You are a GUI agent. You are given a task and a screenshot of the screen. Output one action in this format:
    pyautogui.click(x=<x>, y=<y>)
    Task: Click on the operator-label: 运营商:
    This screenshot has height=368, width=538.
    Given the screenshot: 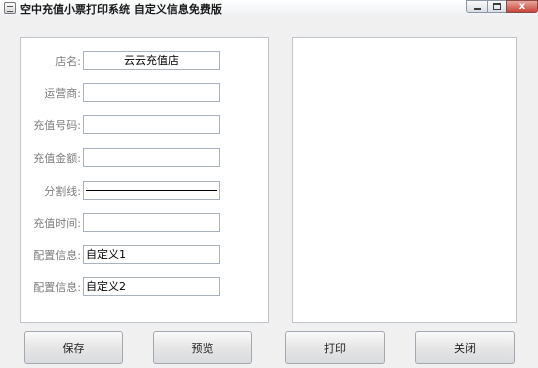 What is the action you would take?
    pyautogui.click(x=62, y=93)
    